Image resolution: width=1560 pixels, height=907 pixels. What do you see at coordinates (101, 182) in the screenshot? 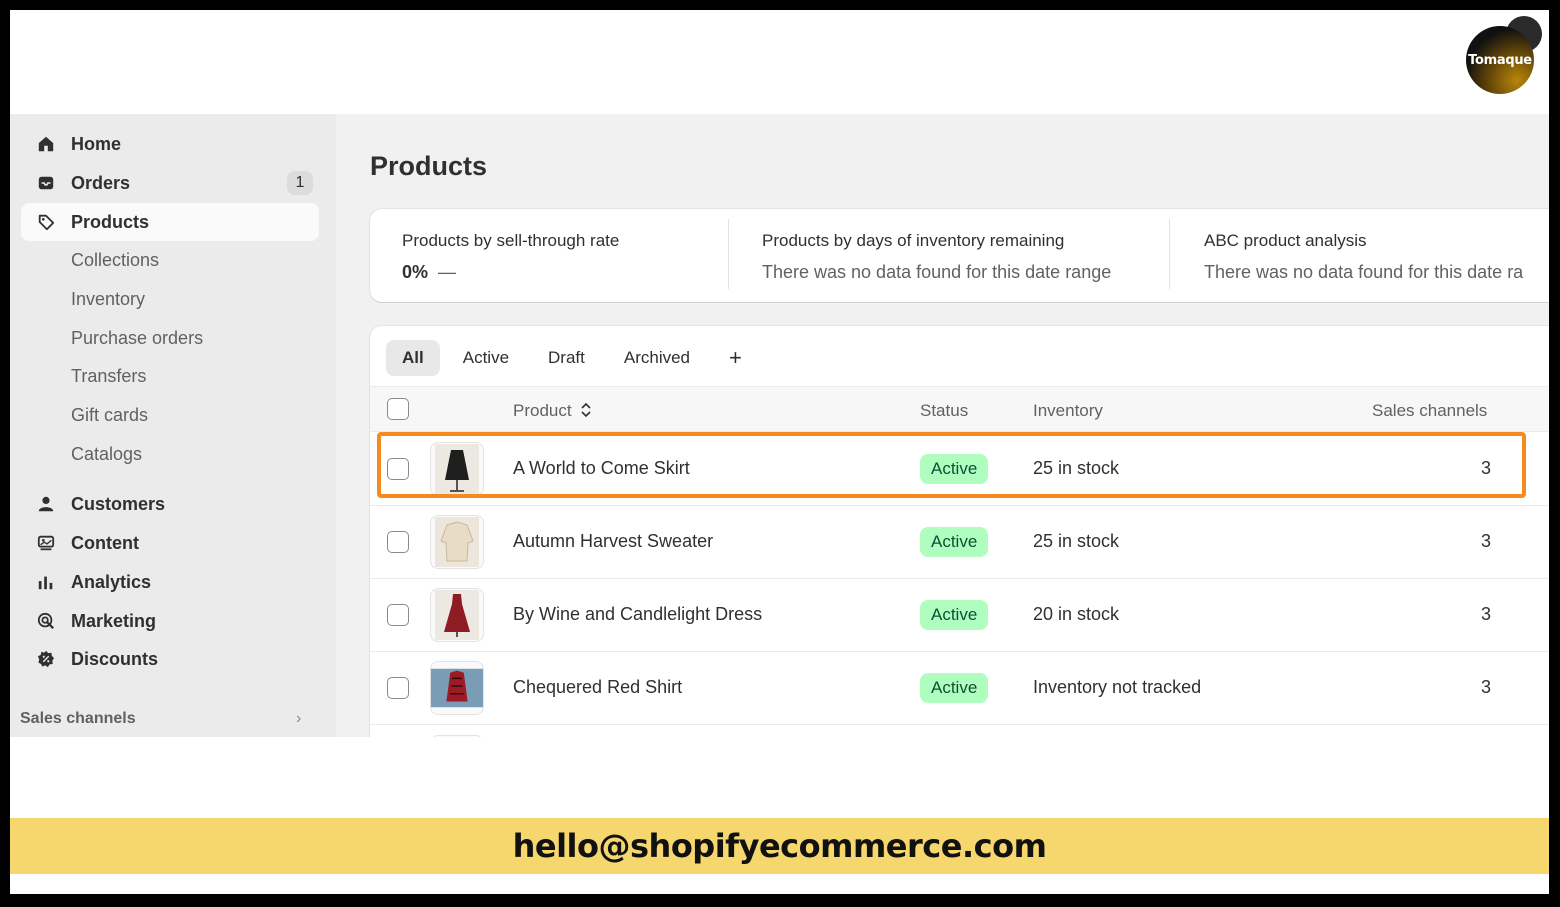
I see `sidebar-item-label: Orders` at bounding box center [101, 182].